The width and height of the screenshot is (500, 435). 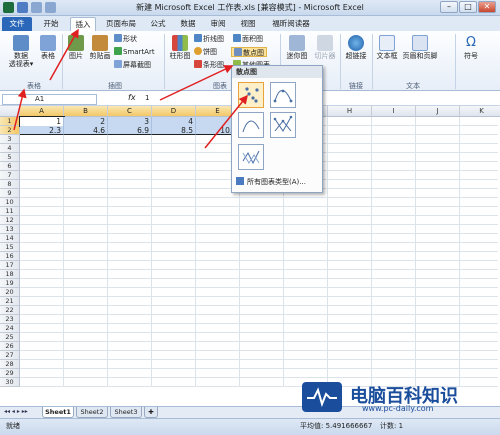 I want to click on row-header-30: 30, so click(x=10, y=382).